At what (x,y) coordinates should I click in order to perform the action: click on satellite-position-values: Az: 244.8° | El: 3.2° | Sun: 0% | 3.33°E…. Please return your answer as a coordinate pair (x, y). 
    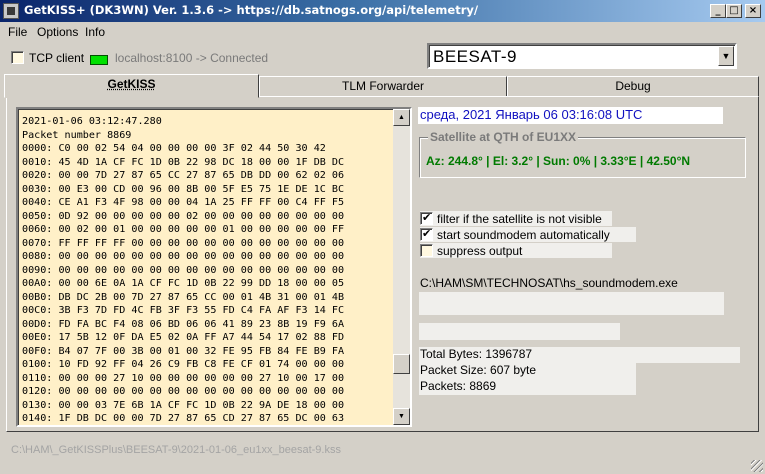
    Looking at the image, I should click on (558, 161).